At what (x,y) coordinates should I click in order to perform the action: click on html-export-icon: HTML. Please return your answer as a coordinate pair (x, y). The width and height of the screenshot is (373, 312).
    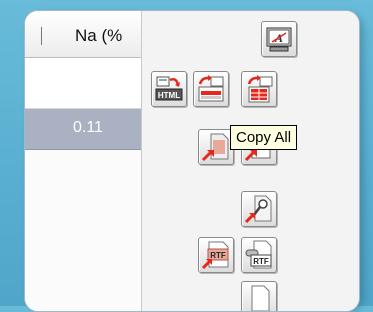
    Looking at the image, I should click on (169, 88).